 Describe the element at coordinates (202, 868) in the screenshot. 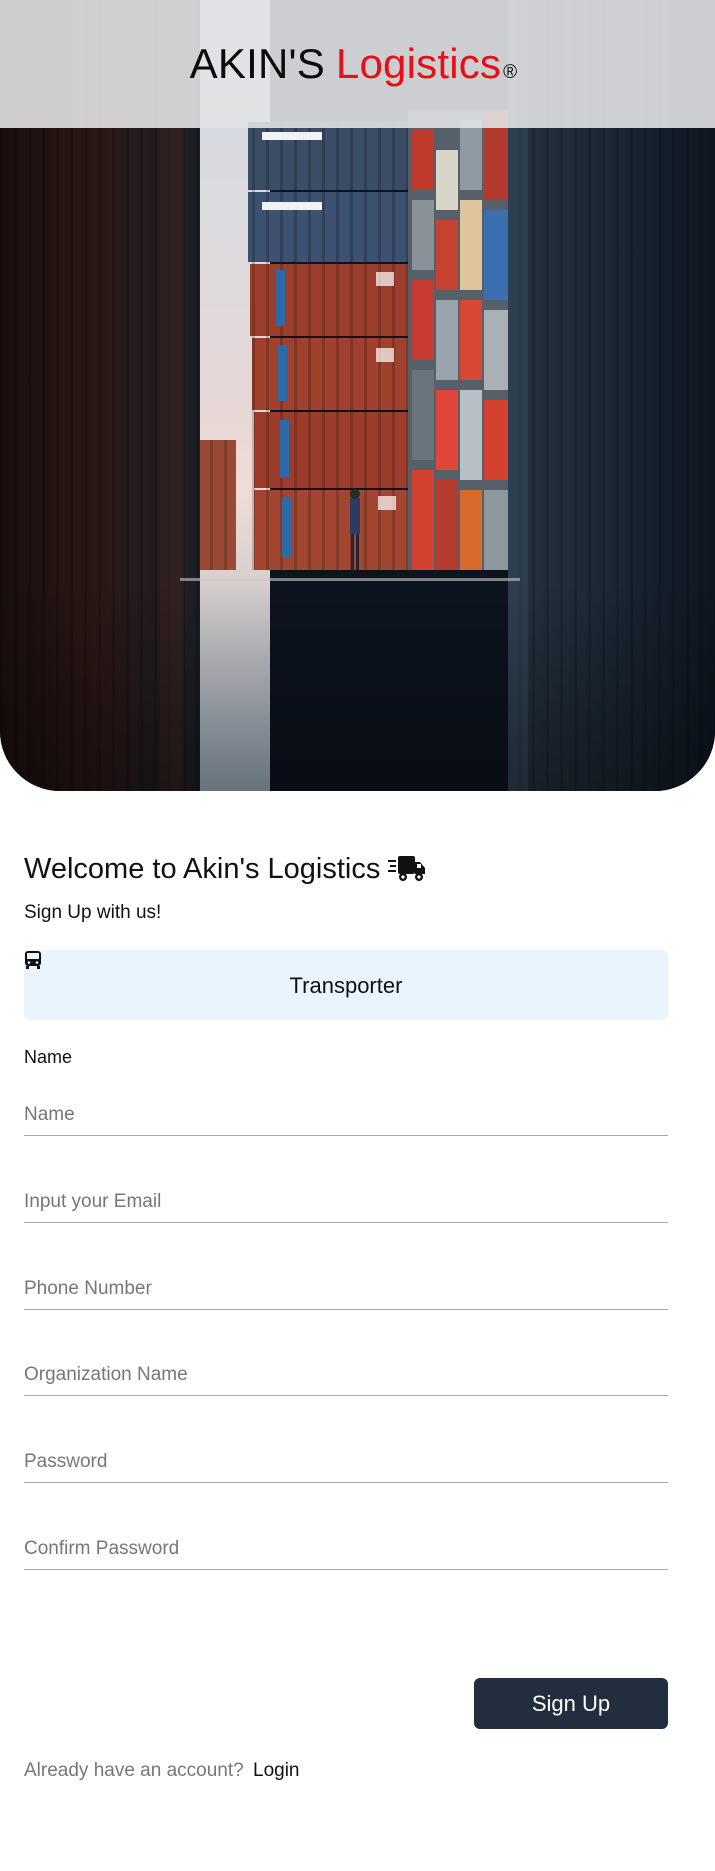

I see `page-title: Welcome to Akin's Logistics` at that location.